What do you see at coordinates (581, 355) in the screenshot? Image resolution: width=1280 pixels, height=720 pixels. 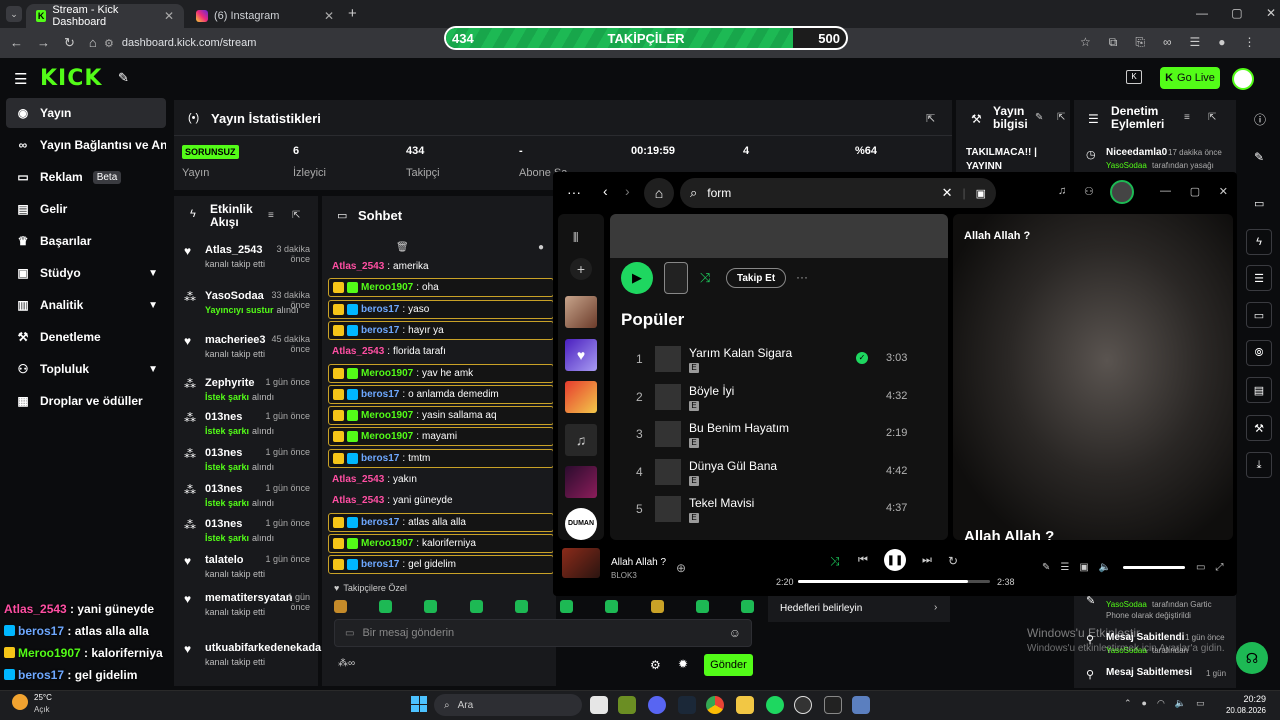 I see `liked-songs-icon: ♥` at bounding box center [581, 355].